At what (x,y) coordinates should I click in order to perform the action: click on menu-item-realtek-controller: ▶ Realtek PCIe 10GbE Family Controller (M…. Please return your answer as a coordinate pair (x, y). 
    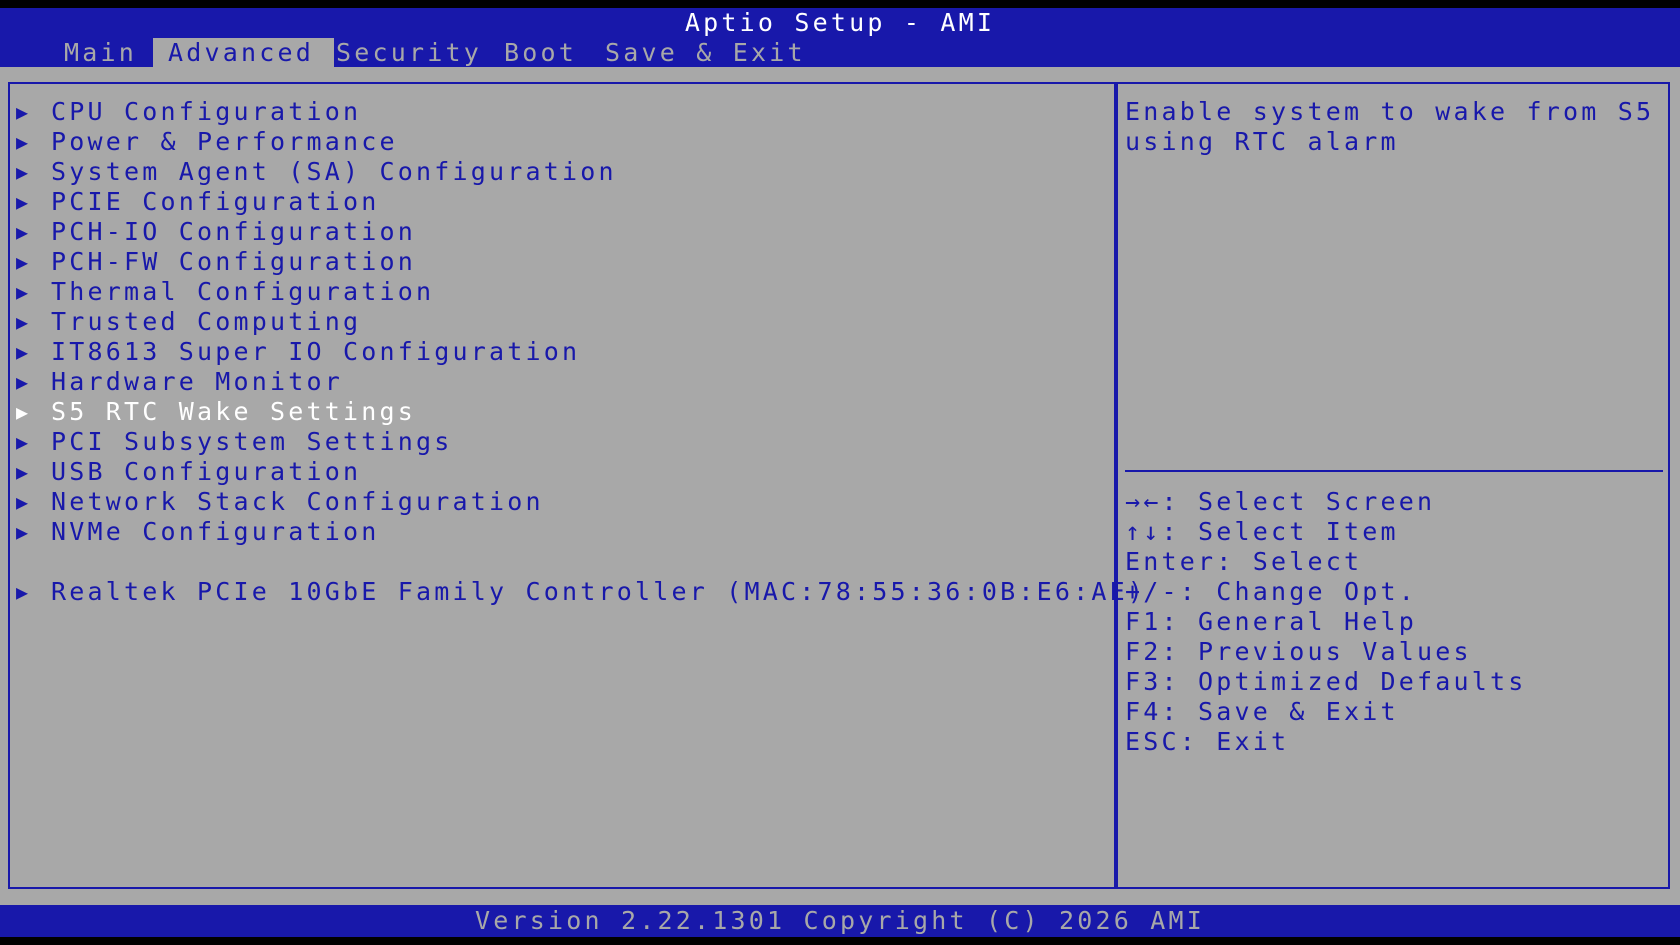
    Looking at the image, I should click on (579, 592).